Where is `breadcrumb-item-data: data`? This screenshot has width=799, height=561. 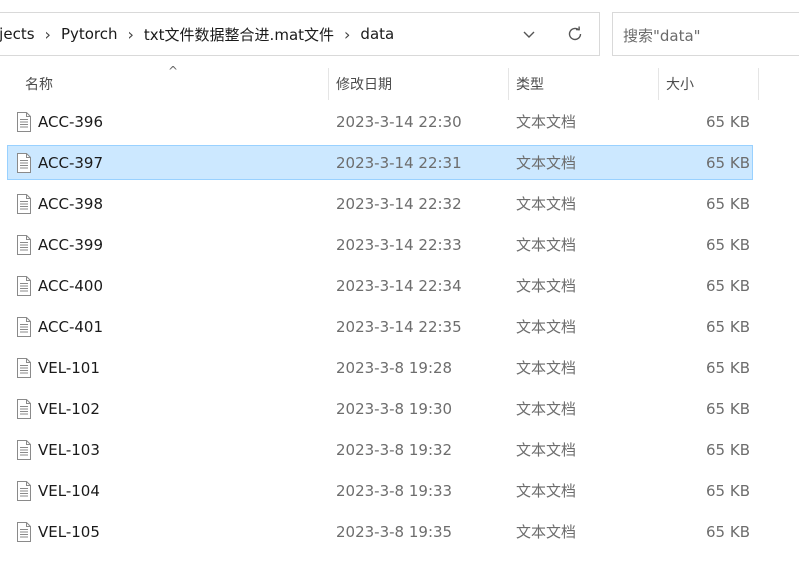 breadcrumb-item-data: data is located at coordinates (377, 34).